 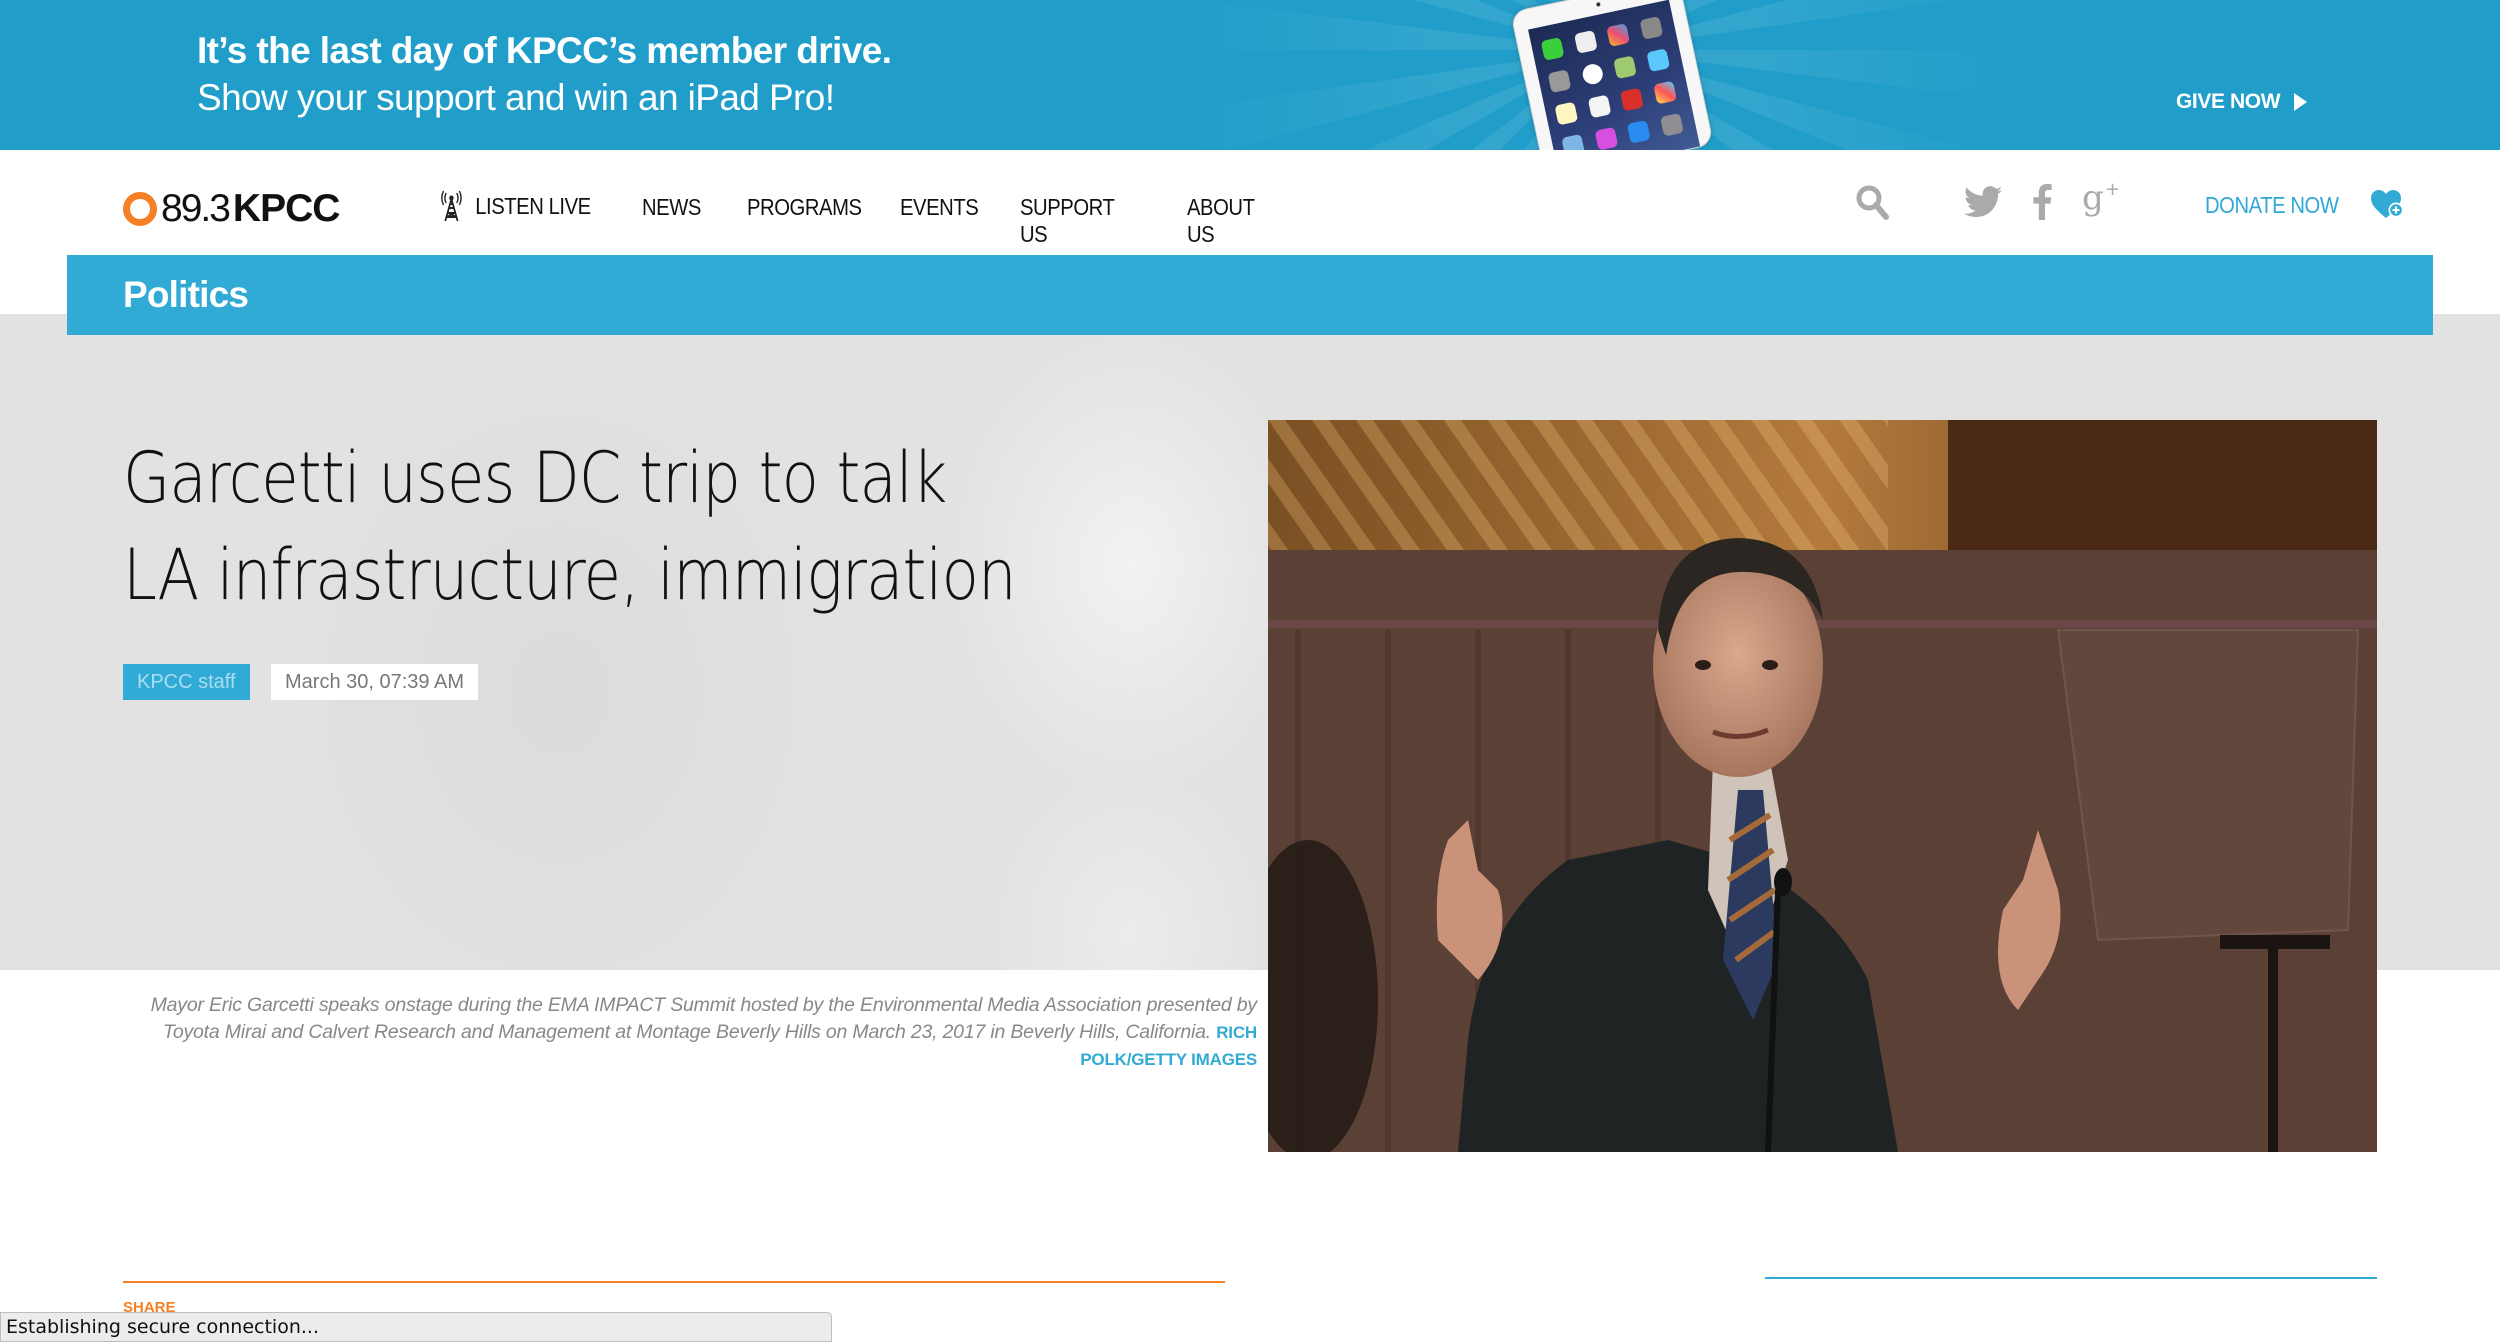 I want to click on give-now-label: GIVE NOW, so click(x=2228, y=101).